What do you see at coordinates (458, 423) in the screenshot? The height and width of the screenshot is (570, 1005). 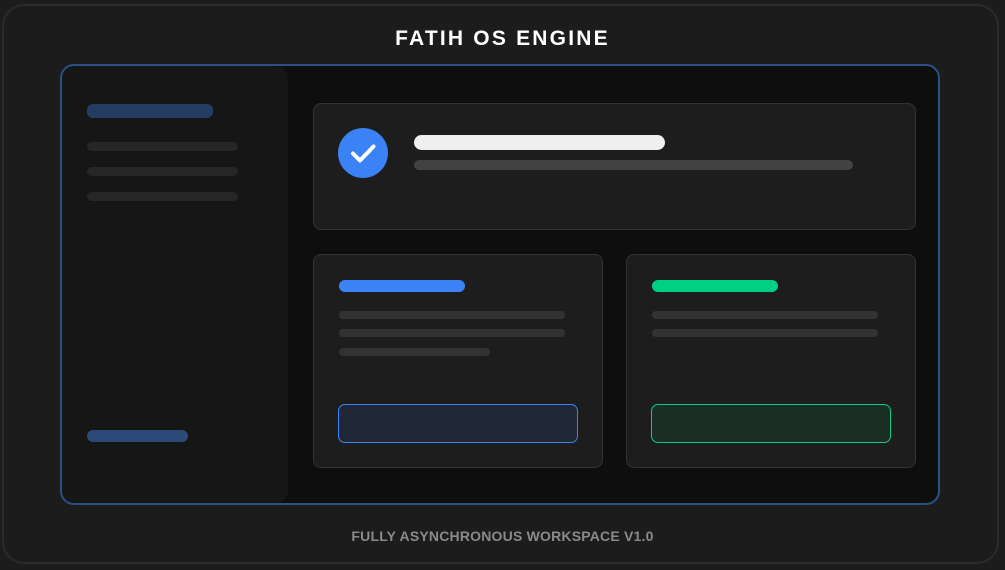 I see `blue-action-button` at bounding box center [458, 423].